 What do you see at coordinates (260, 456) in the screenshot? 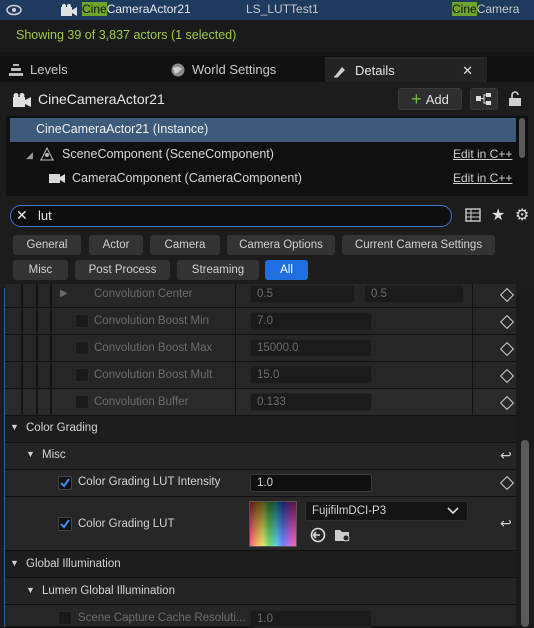
I see `subcategory-row` at bounding box center [260, 456].